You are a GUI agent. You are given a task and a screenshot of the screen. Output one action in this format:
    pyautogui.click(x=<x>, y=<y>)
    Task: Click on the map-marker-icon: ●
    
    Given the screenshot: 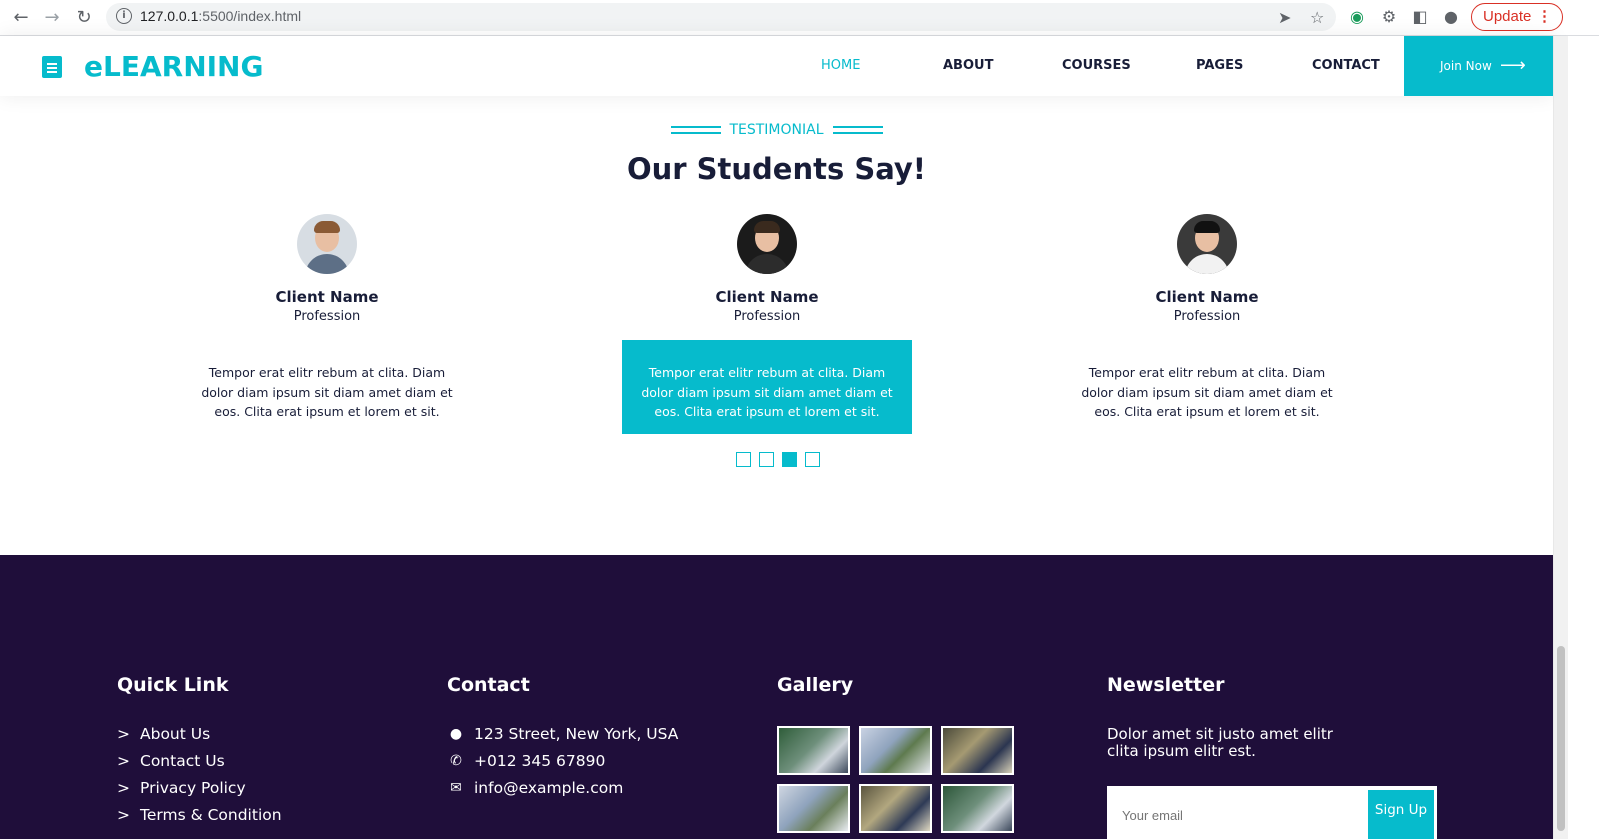 What is the action you would take?
    pyautogui.click(x=456, y=734)
    